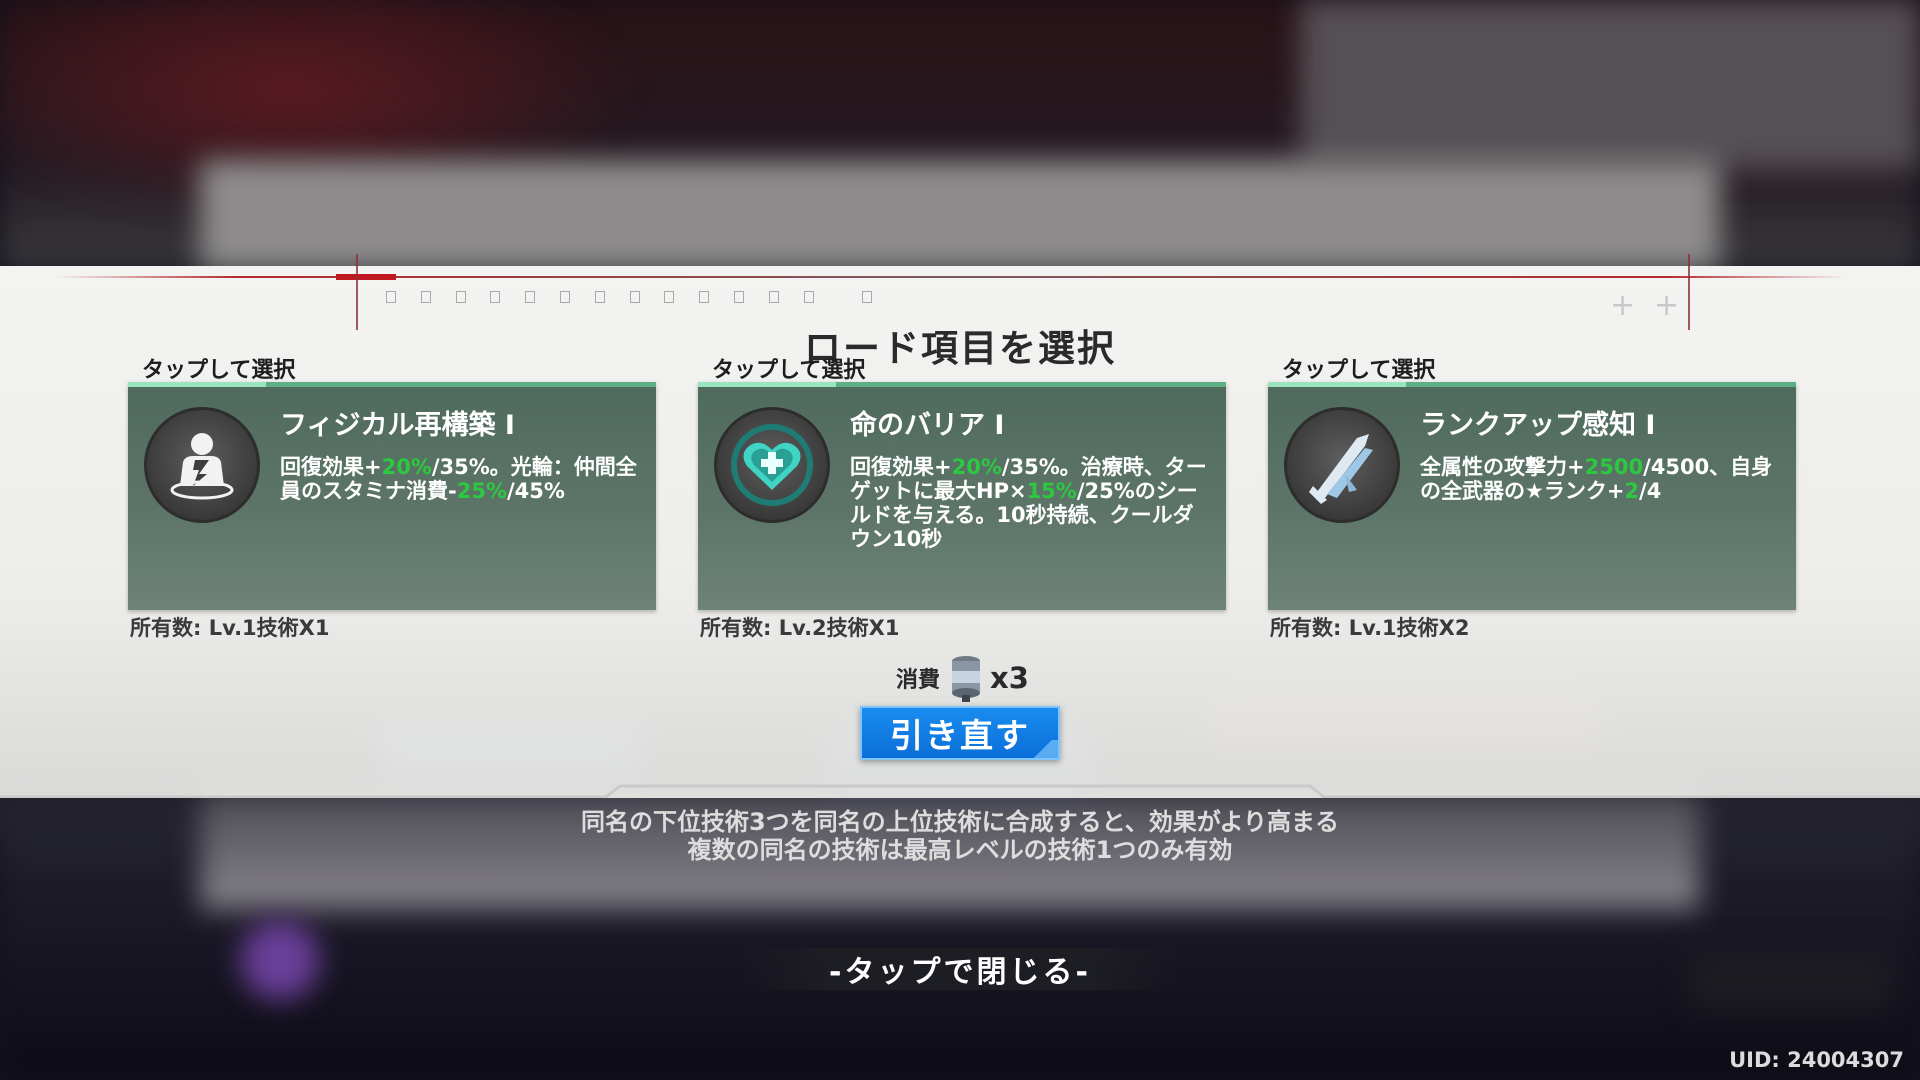 The width and height of the screenshot is (1920, 1080). I want to click on skill-title: 命のバリア I, so click(927, 425).